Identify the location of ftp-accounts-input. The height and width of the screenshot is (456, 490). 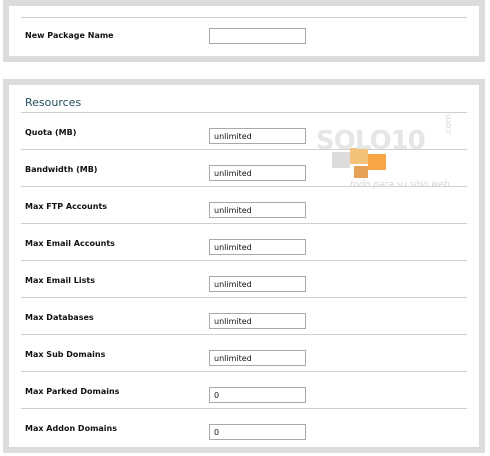
(257, 210).